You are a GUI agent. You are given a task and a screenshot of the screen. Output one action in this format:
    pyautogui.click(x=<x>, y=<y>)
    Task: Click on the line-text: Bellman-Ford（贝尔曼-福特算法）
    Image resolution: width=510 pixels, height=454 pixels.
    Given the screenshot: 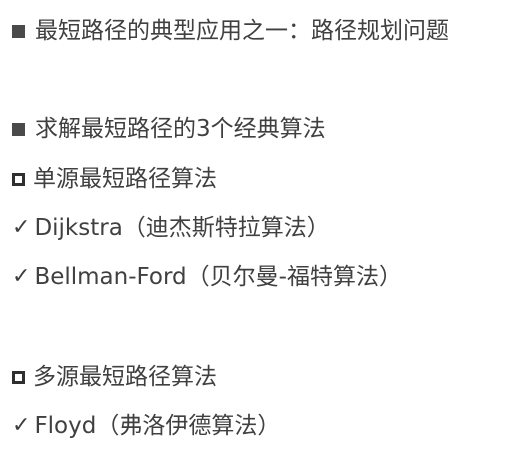 What is the action you would take?
    pyautogui.click(x=218, y=277)
    